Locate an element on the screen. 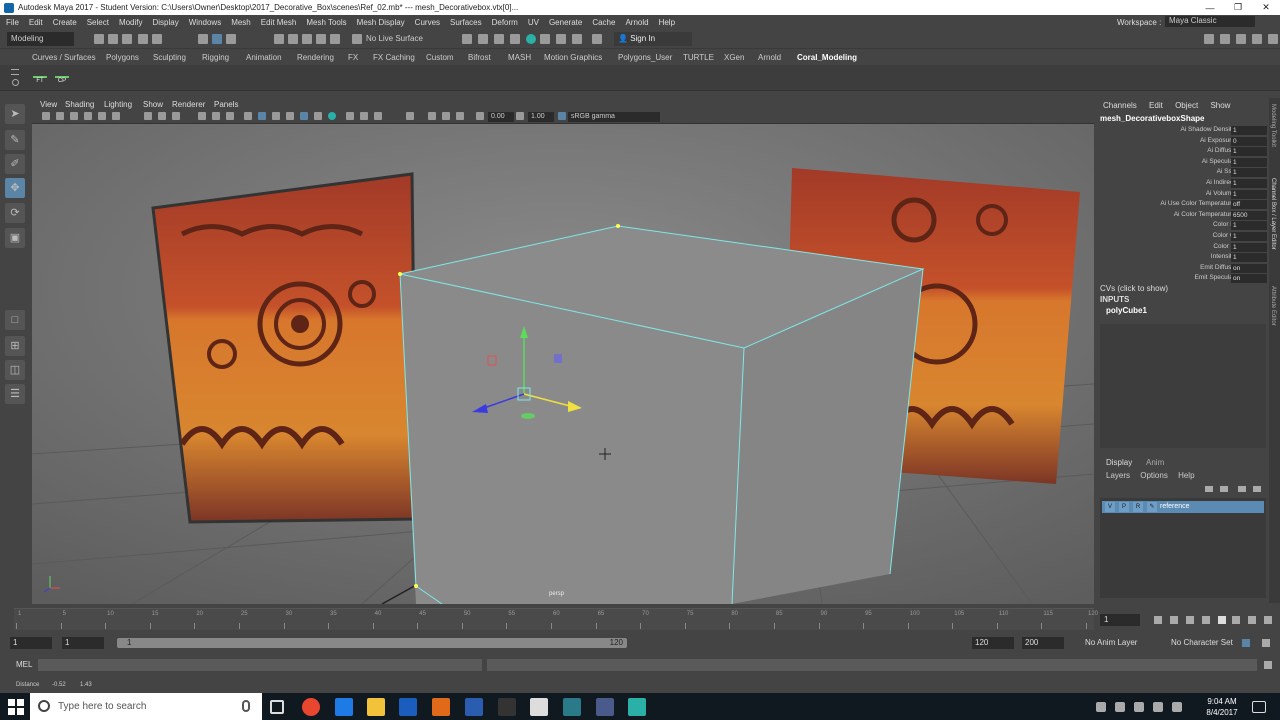 The height and width of the screenshot is (720, 1280). channel-menu-channels: Channels is located at coordinates (1120, 105).